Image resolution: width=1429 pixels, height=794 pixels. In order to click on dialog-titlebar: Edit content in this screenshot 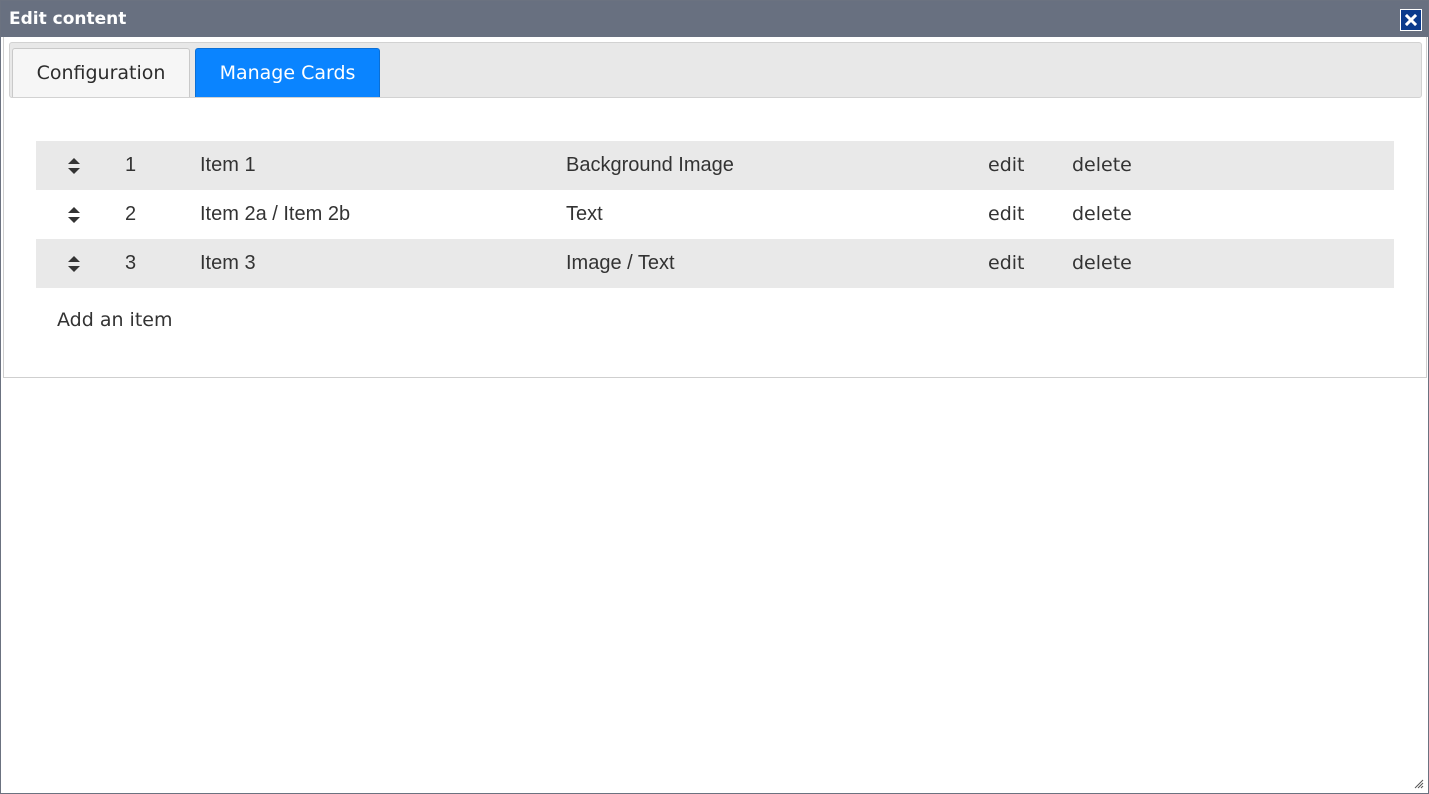, I will do `click(714, 19)`.